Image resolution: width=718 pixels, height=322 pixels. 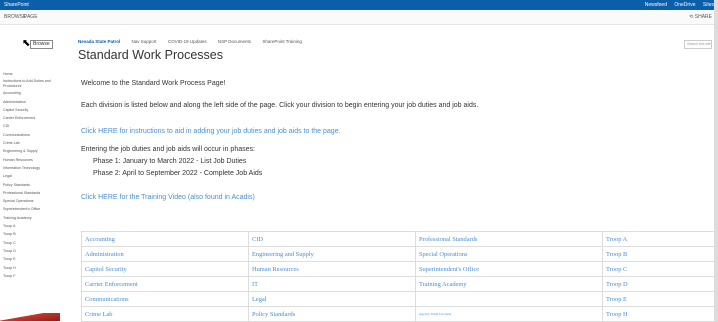 What do you see at coordinates (660, 299) in the screenshot?
I see `division-link: Troop E` at bounding box center [660, 299].